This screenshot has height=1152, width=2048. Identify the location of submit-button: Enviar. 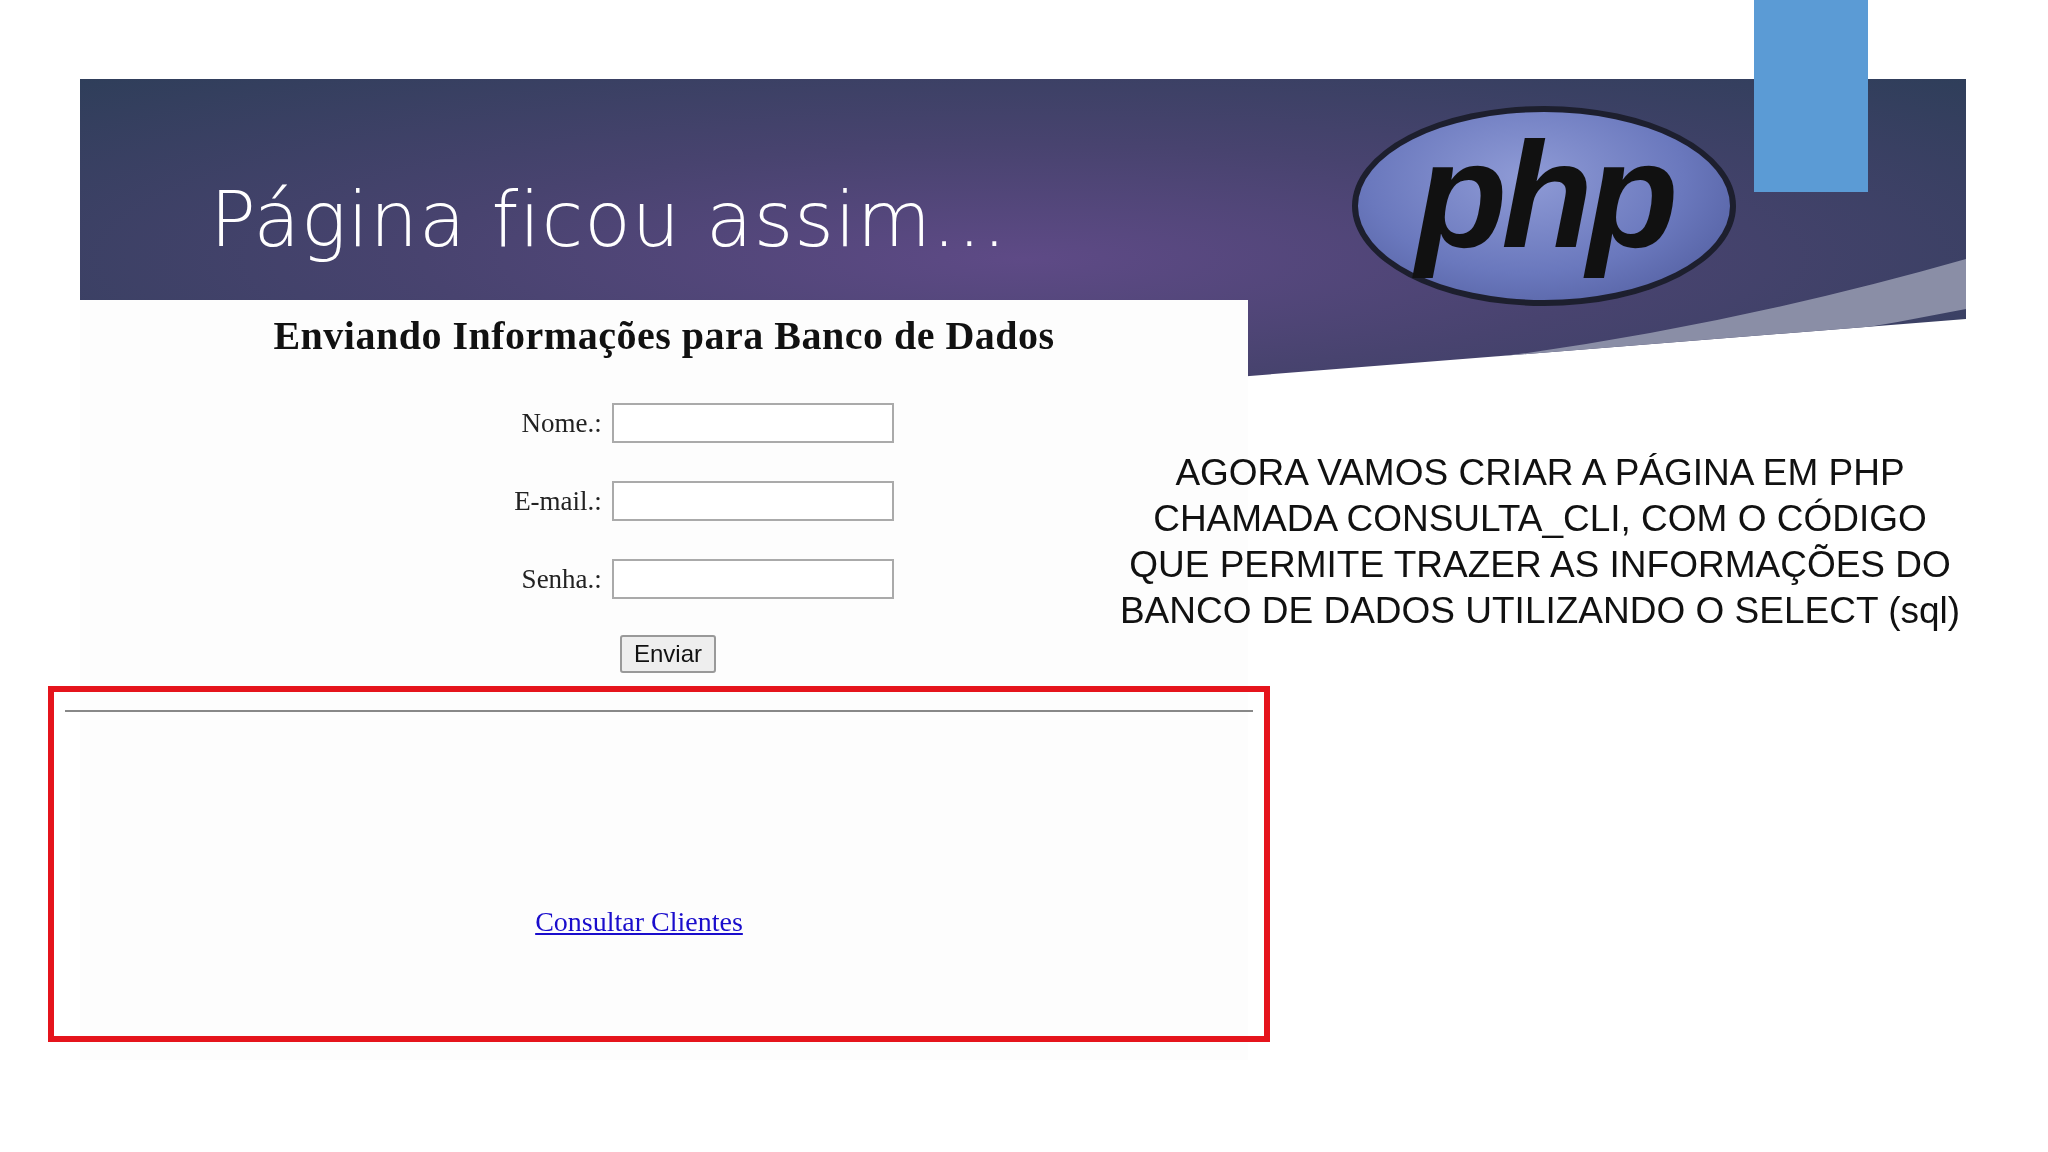
(668, 654).